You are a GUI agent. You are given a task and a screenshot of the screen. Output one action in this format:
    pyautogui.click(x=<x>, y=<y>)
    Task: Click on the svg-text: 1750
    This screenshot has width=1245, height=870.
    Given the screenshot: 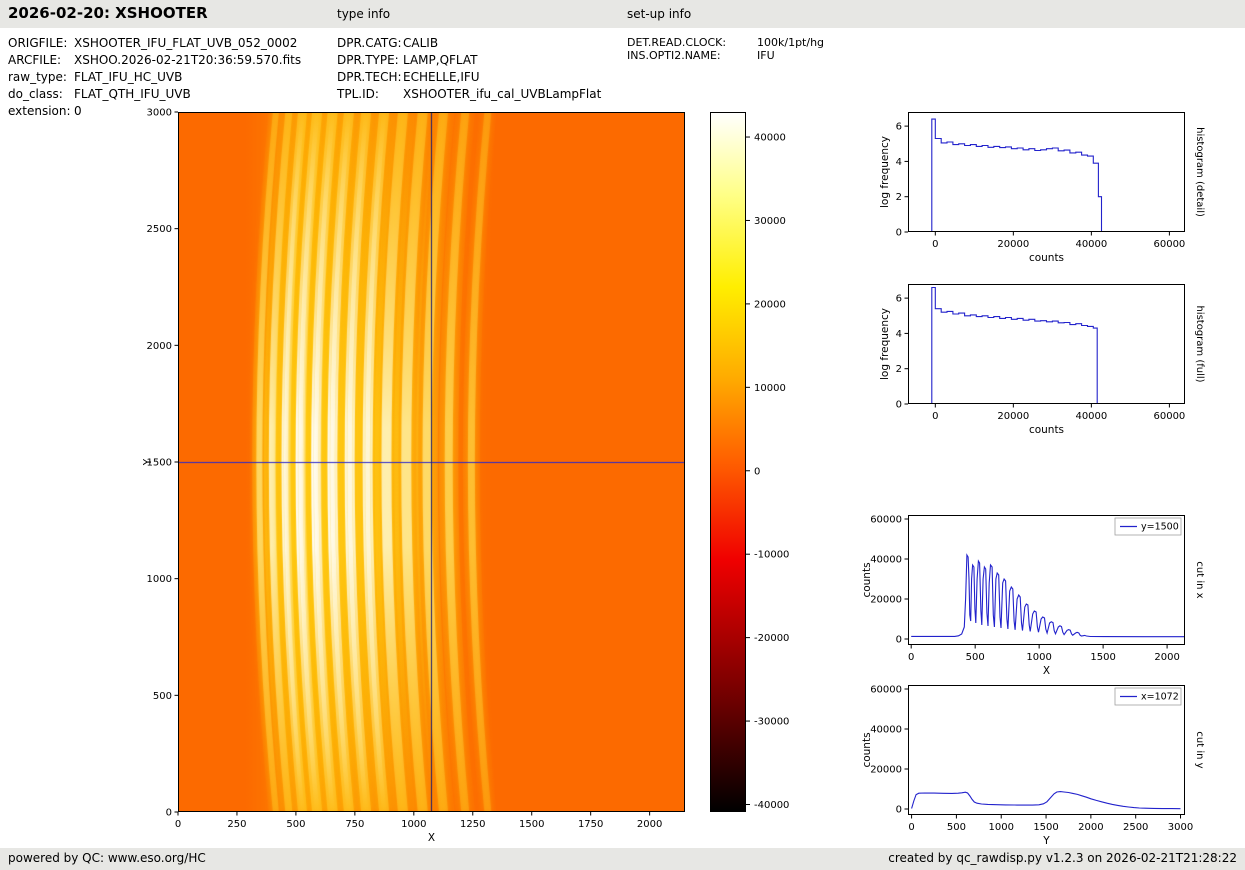 What is the action you would take?
    pyautogui.click(x=590, y=824)
    